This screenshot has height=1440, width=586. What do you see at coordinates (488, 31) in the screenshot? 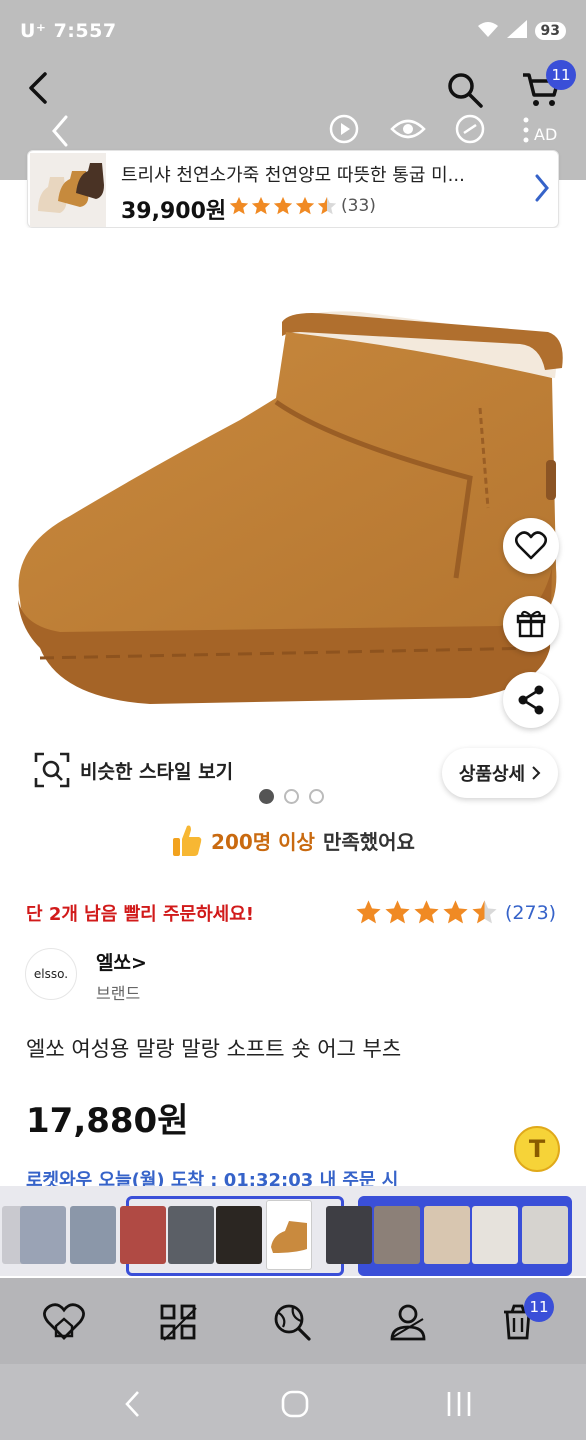
I see `wifi-icon` at bounding box center [488, 31].